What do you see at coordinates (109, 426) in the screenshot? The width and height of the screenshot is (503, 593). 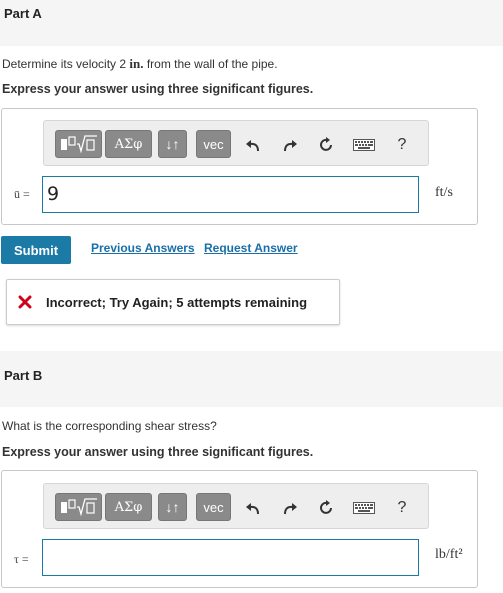 I see `part-b-question: What is the corresponding shear stress?` at bounding box center [109, 426].